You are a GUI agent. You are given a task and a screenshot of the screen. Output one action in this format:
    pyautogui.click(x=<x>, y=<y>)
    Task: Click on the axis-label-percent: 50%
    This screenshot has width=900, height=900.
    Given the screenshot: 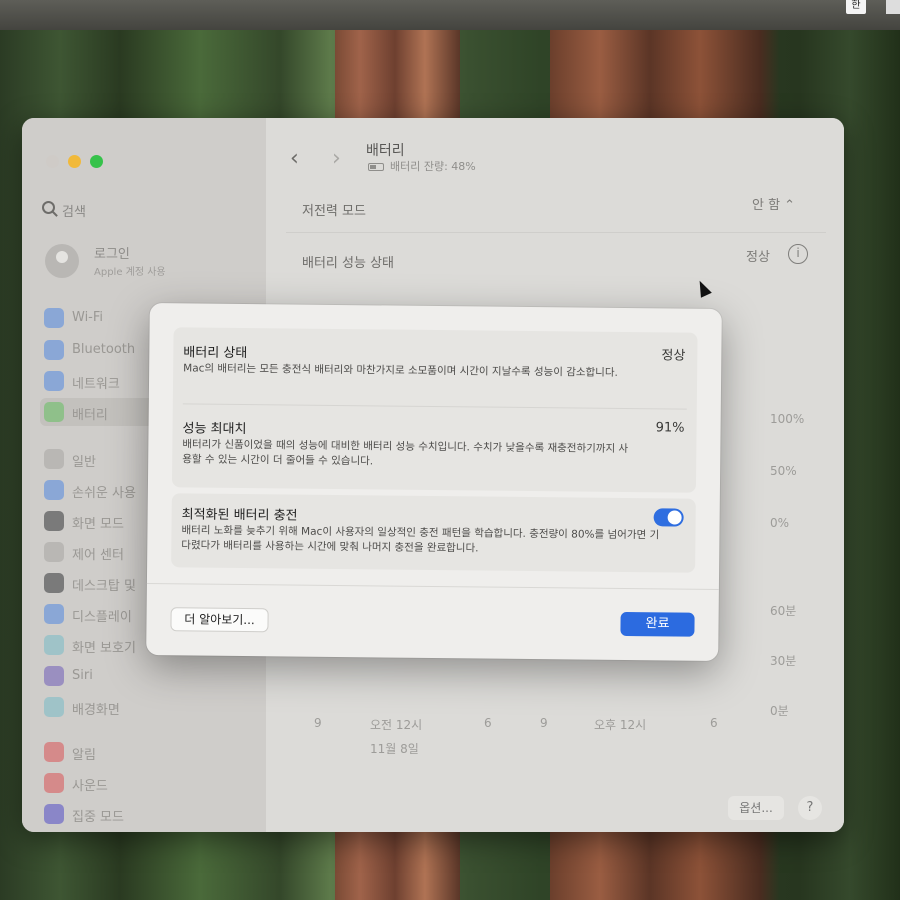 What is the action you would take?
    pyautogui.click(x=783, y=471)
    